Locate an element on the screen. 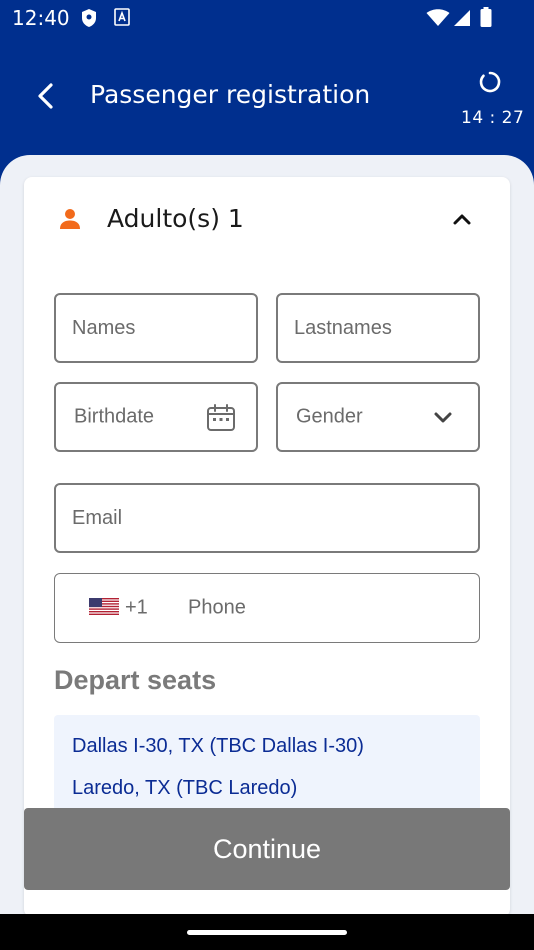  chevron-up-icon is located at coordinates (462, 221).